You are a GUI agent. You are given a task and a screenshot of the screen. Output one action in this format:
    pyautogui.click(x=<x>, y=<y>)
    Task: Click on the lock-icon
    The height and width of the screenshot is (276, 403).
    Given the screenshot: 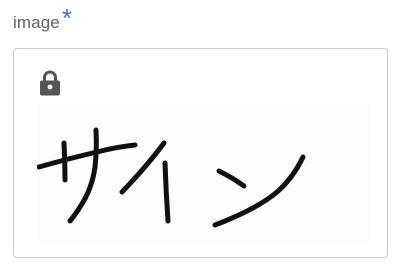 What is the action you would take?
    pyautogui.click(x=50, y=83)
    